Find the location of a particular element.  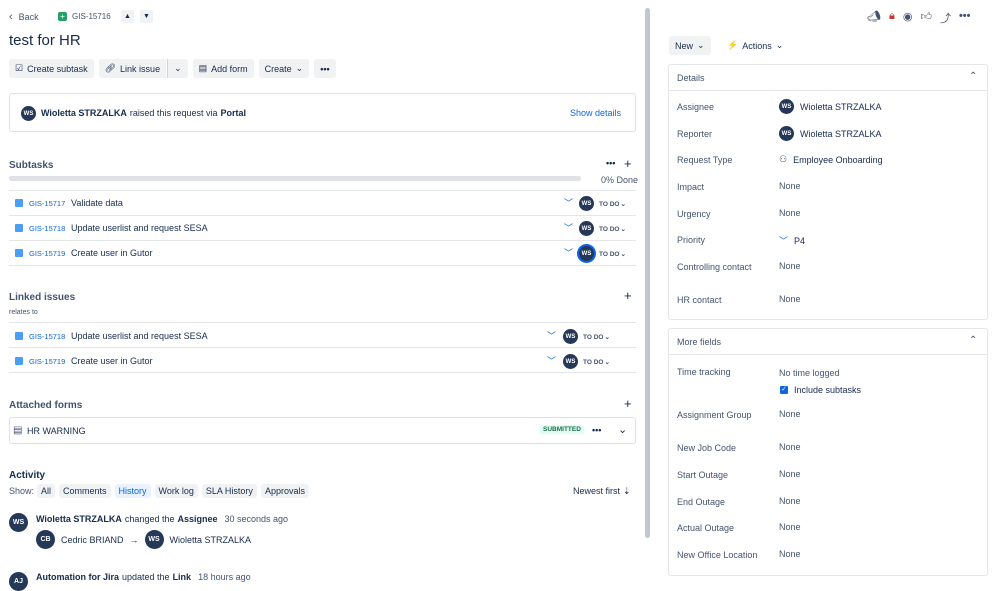

subtask-summary: Create user in Gutor is located at coordinates (112, 253).